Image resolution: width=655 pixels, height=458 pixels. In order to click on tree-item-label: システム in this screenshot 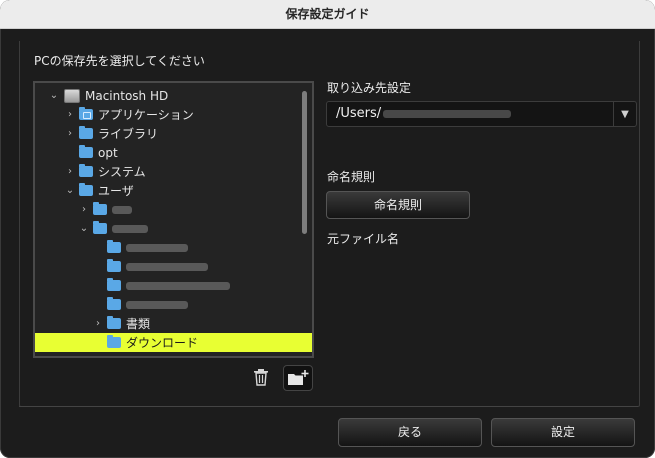, I will do `click(122, 172)`.